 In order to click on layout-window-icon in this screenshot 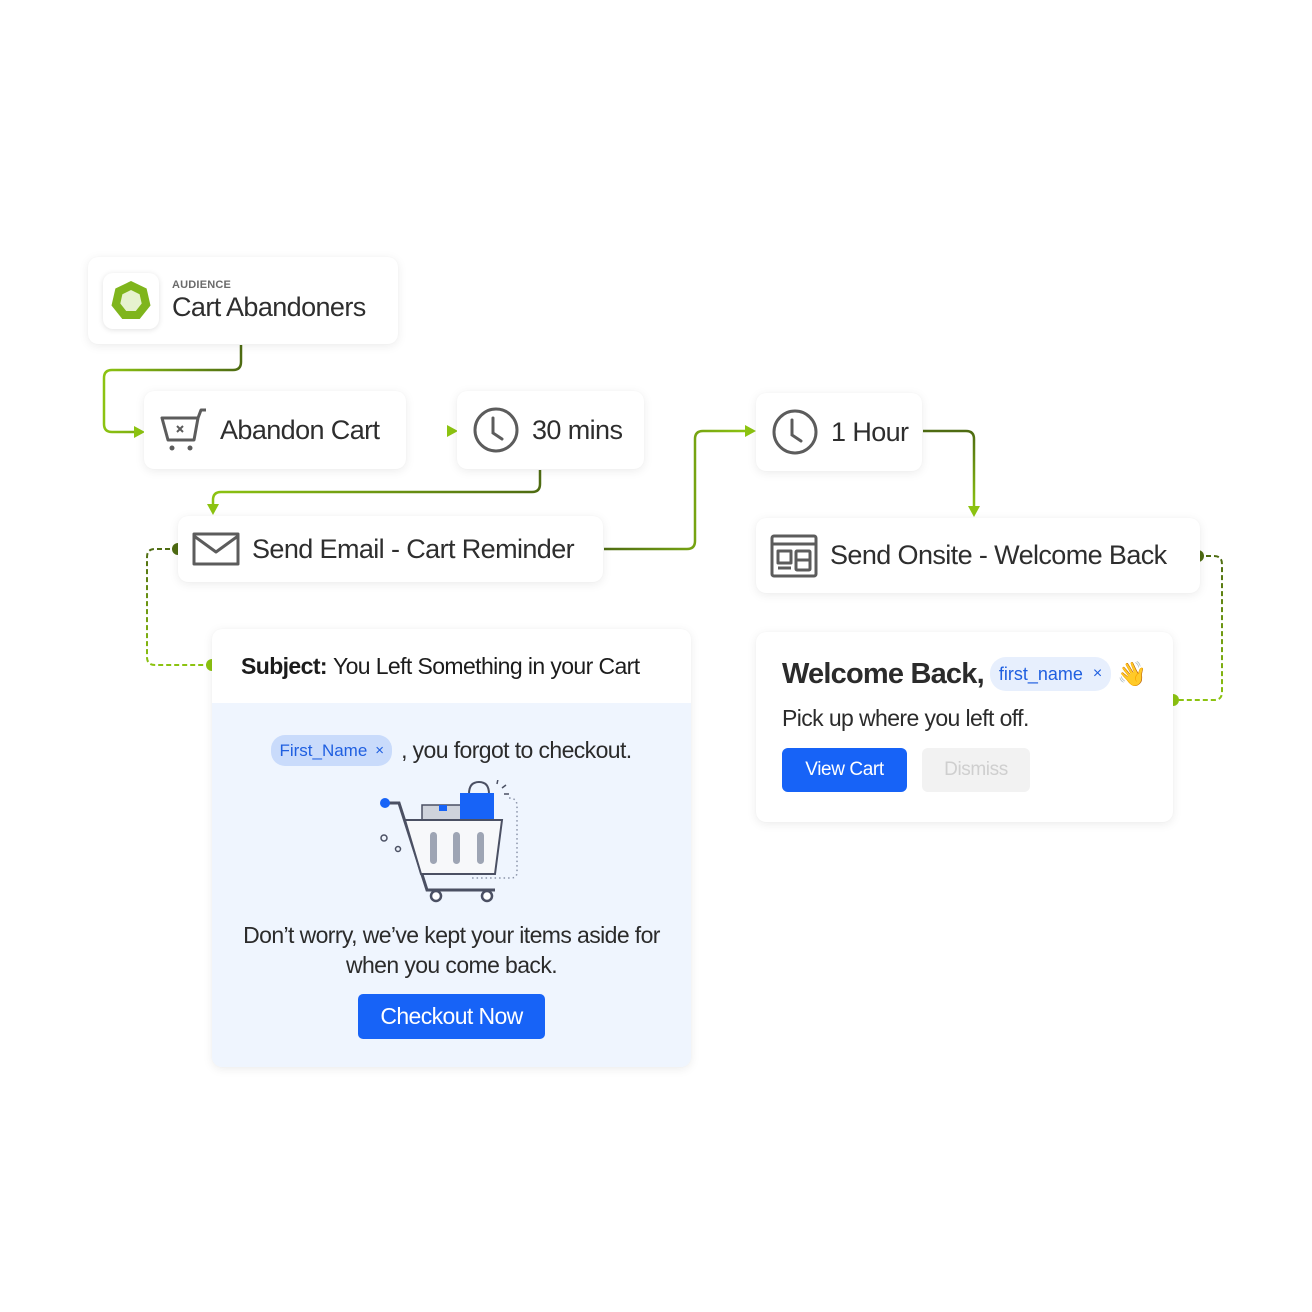, I will do `click(794, 556)`.